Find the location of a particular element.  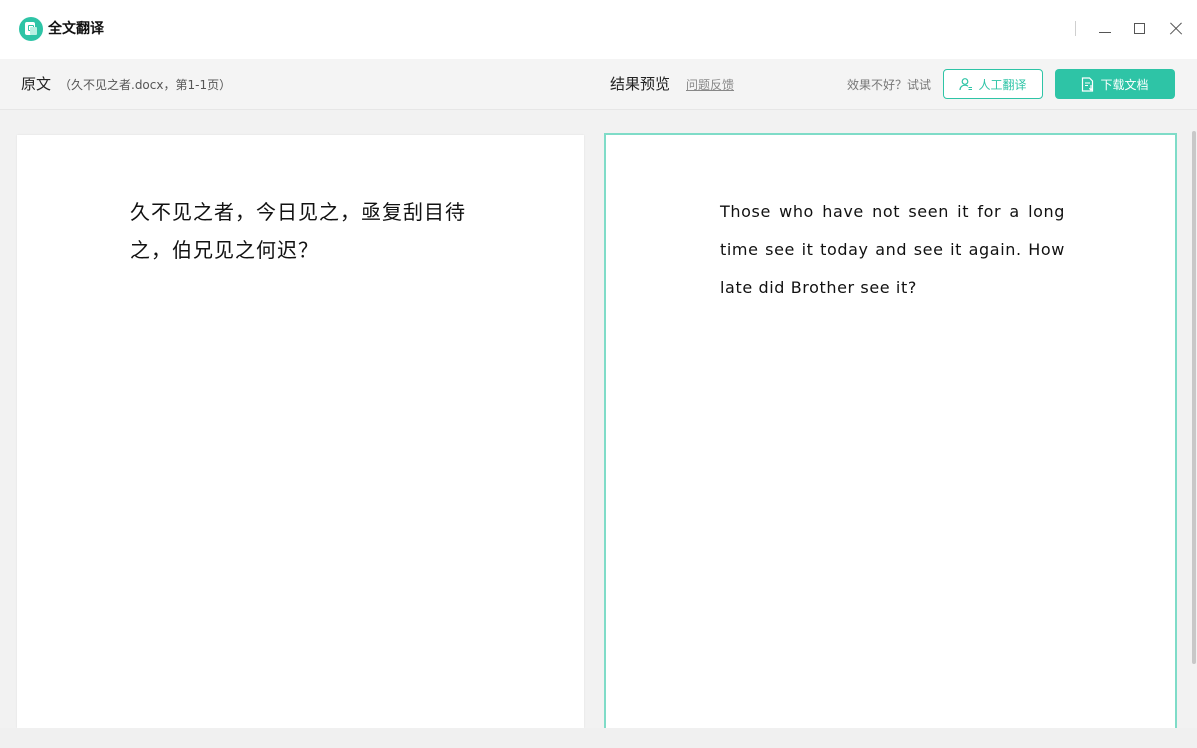

title-bar: 全文翻译 is located at coordinates (598, 29).